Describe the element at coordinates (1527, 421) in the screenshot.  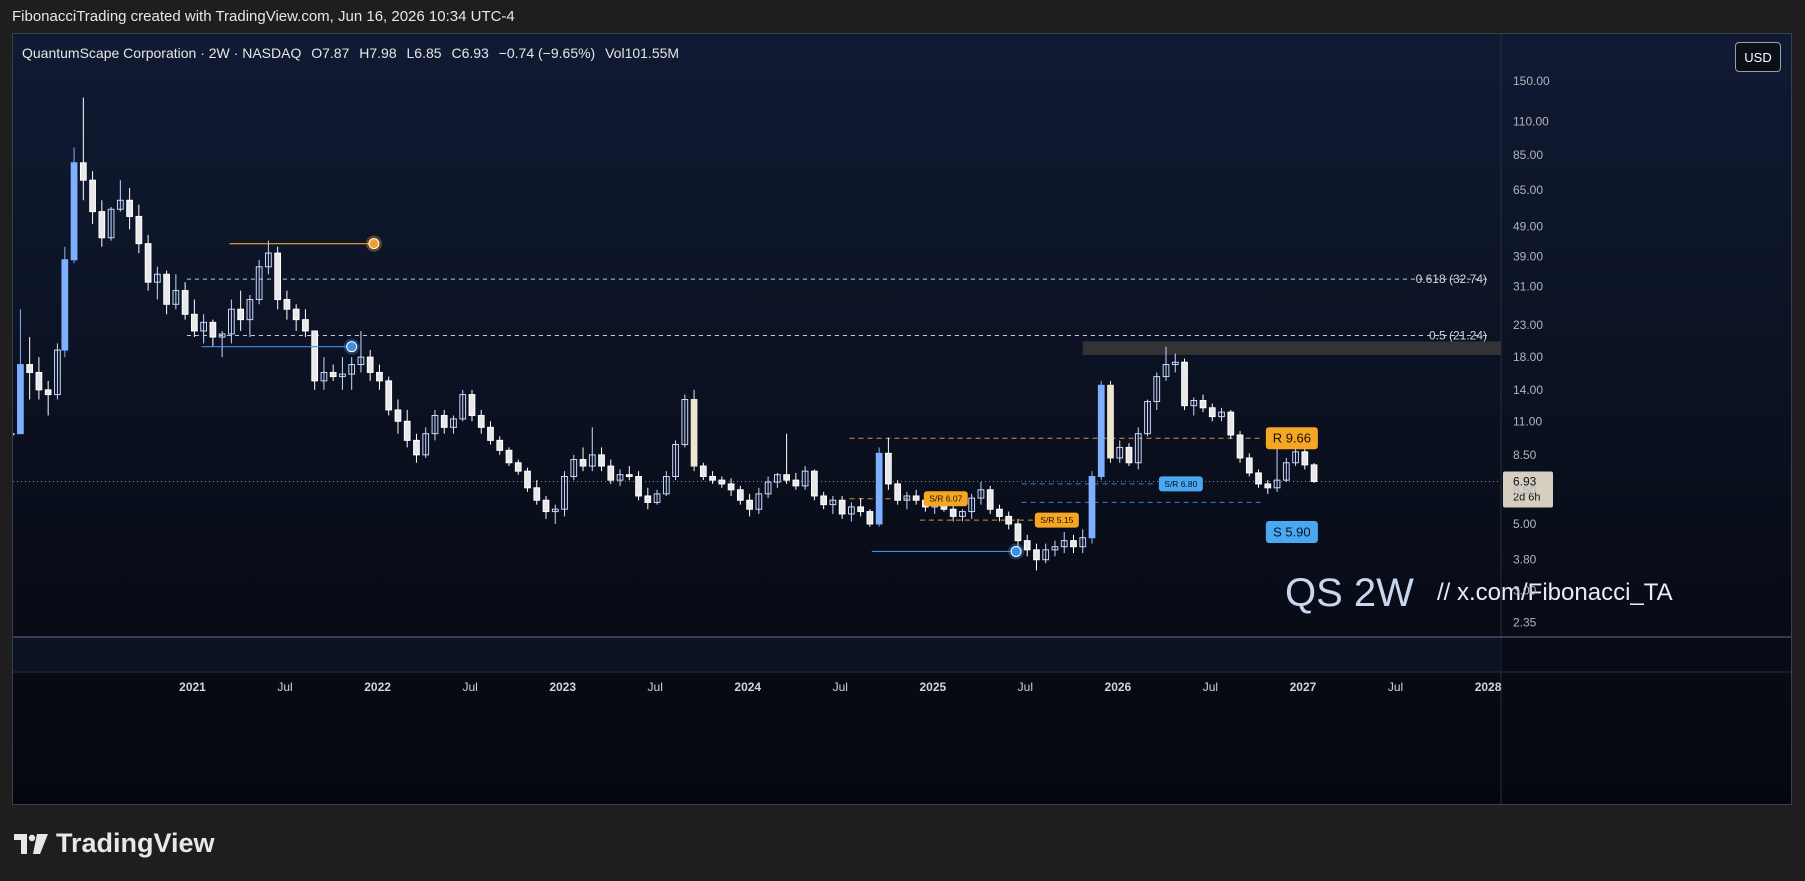
I see `y-tick-label: 11.00` at that location.